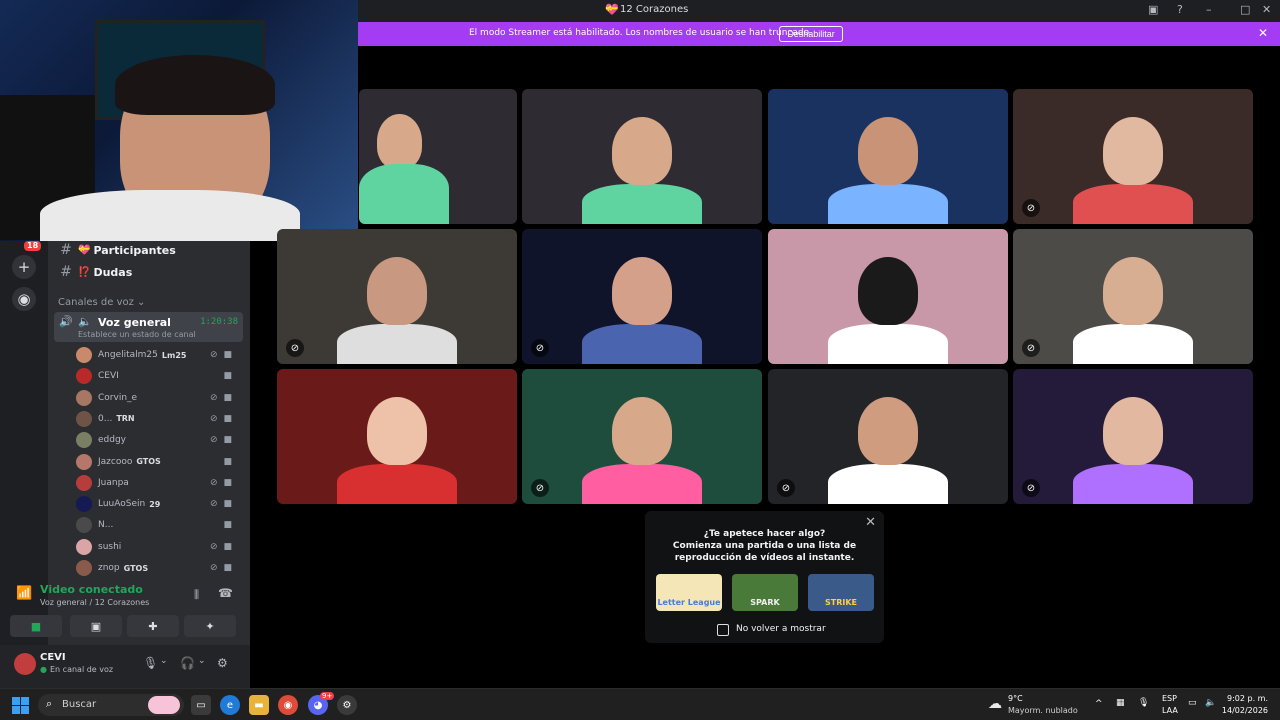  Describe the element at coordinates (160, 462) in the screenshot. I see `voice-member: Jazcooo GTOS ■` at that location.